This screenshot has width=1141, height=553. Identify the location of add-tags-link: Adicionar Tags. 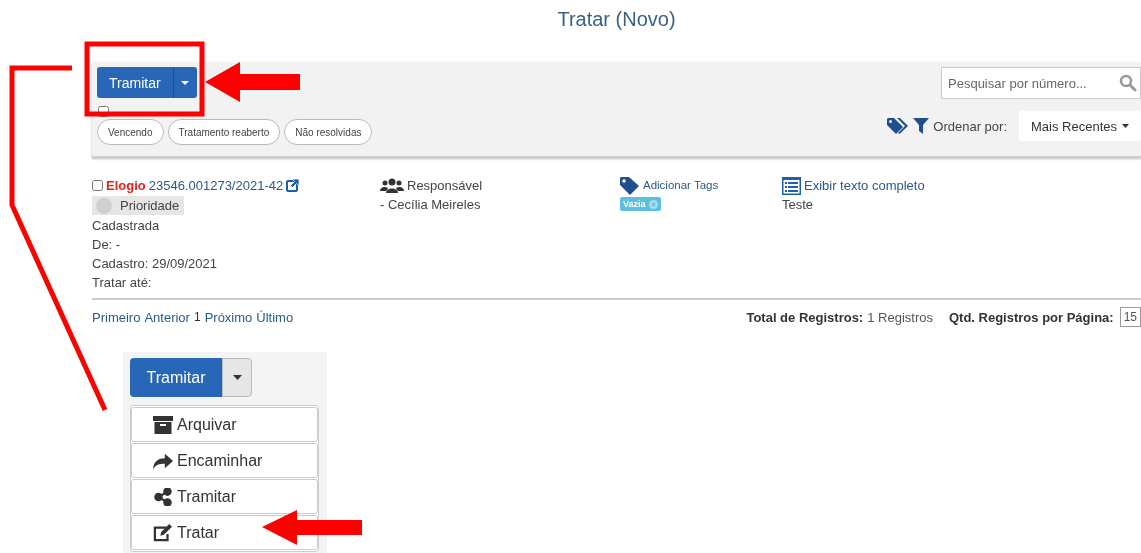
(681, 185).